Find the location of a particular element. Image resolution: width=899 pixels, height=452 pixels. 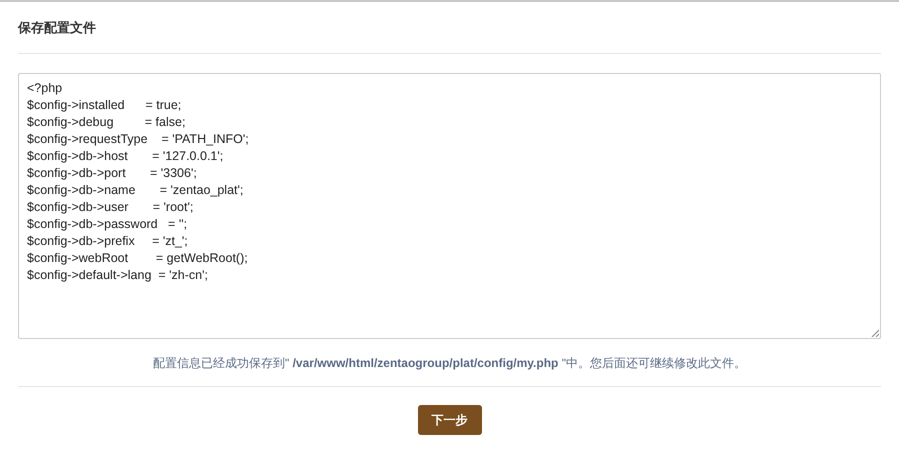

save-message: 配置信息已经成功保存到" /var/www/html/zentaogroup/plat/config/my.php "中。您后面还可继续修改此文件。 is located at coordinates (449, 363).